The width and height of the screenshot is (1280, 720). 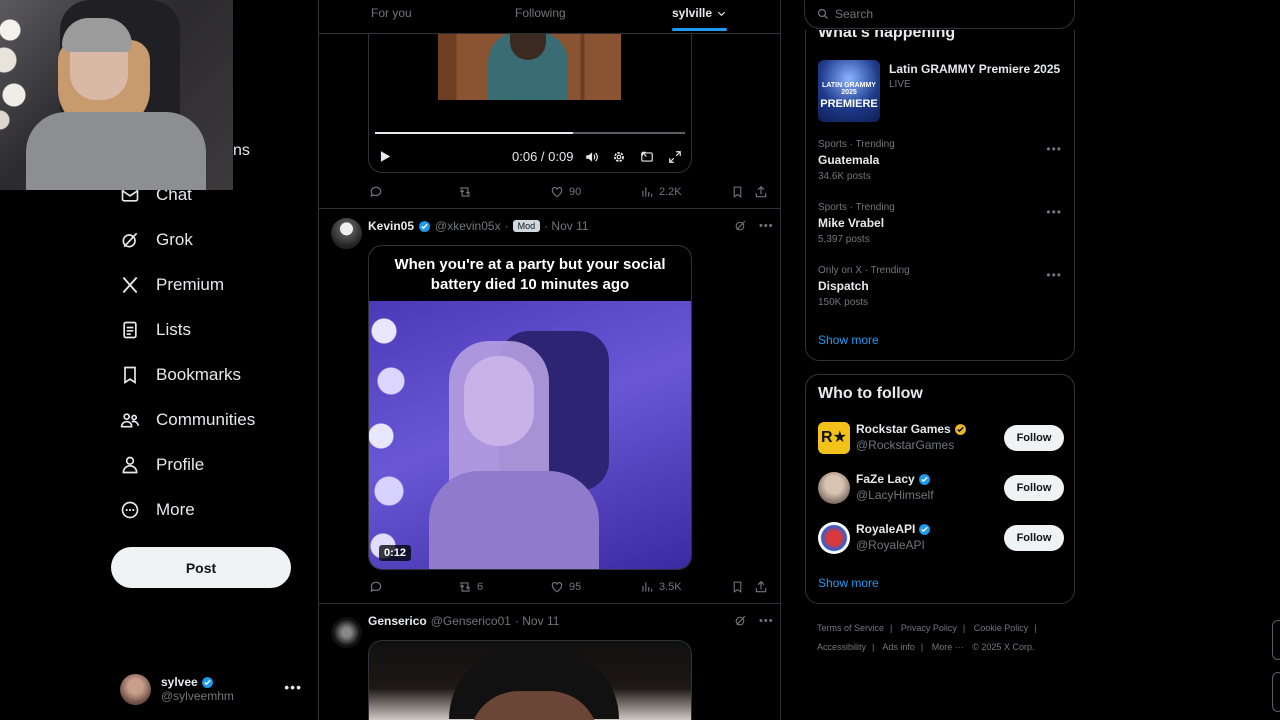 What do you see at coordinates (18, 70) in the screenshot?
I see `flowers-decoration` at bounding box center [18, 70].